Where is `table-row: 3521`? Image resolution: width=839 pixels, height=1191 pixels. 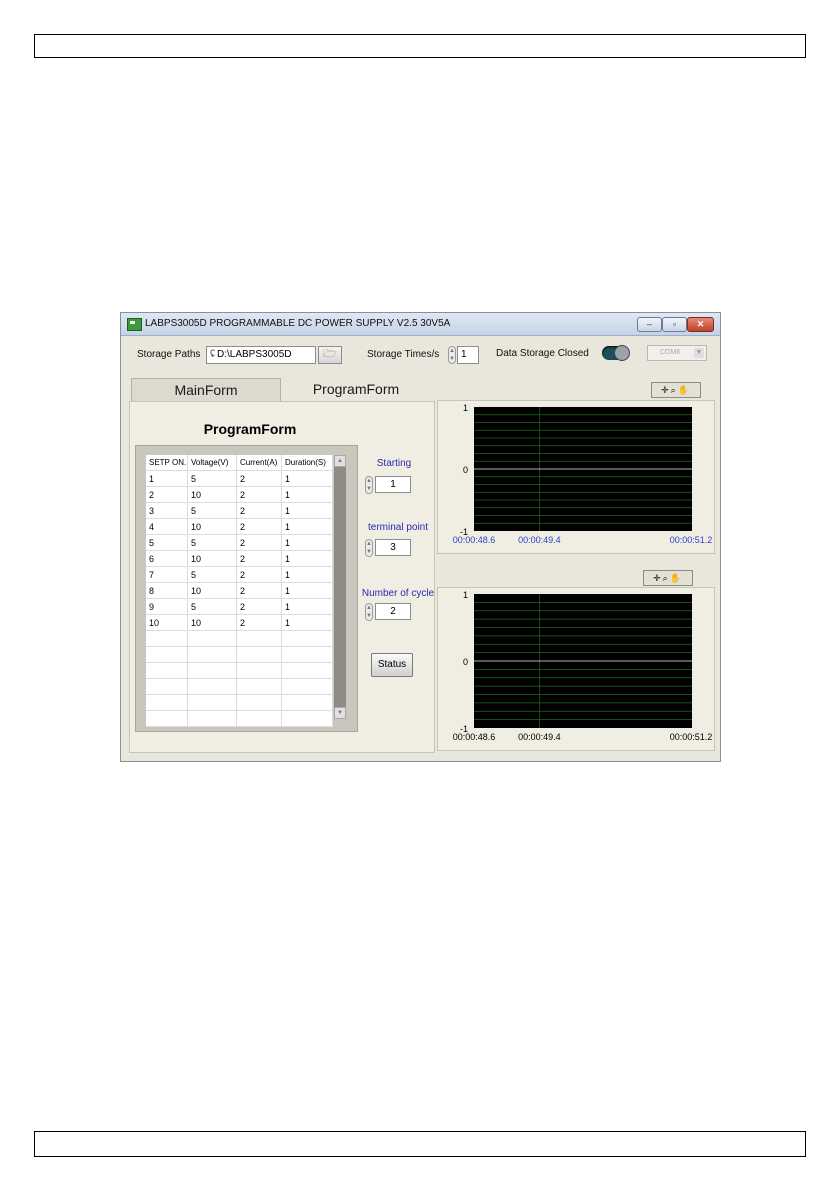 table-row: 3521 is located at coordinates (239, 510).